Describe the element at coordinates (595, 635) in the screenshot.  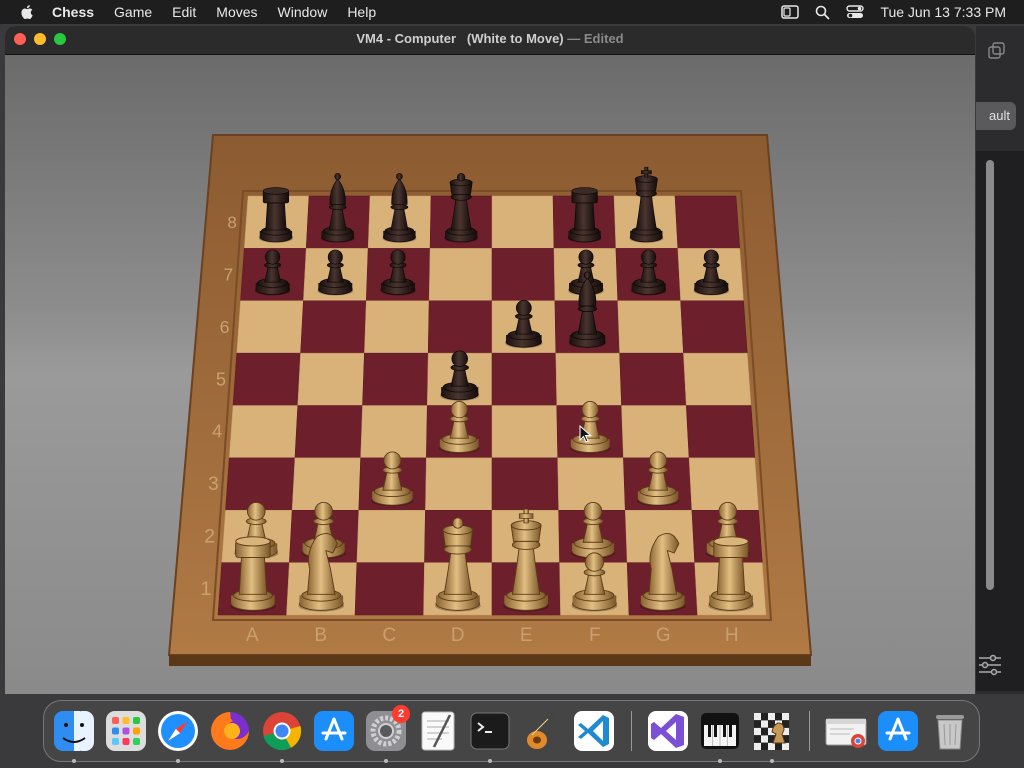
I see `file-label: F` at that location.